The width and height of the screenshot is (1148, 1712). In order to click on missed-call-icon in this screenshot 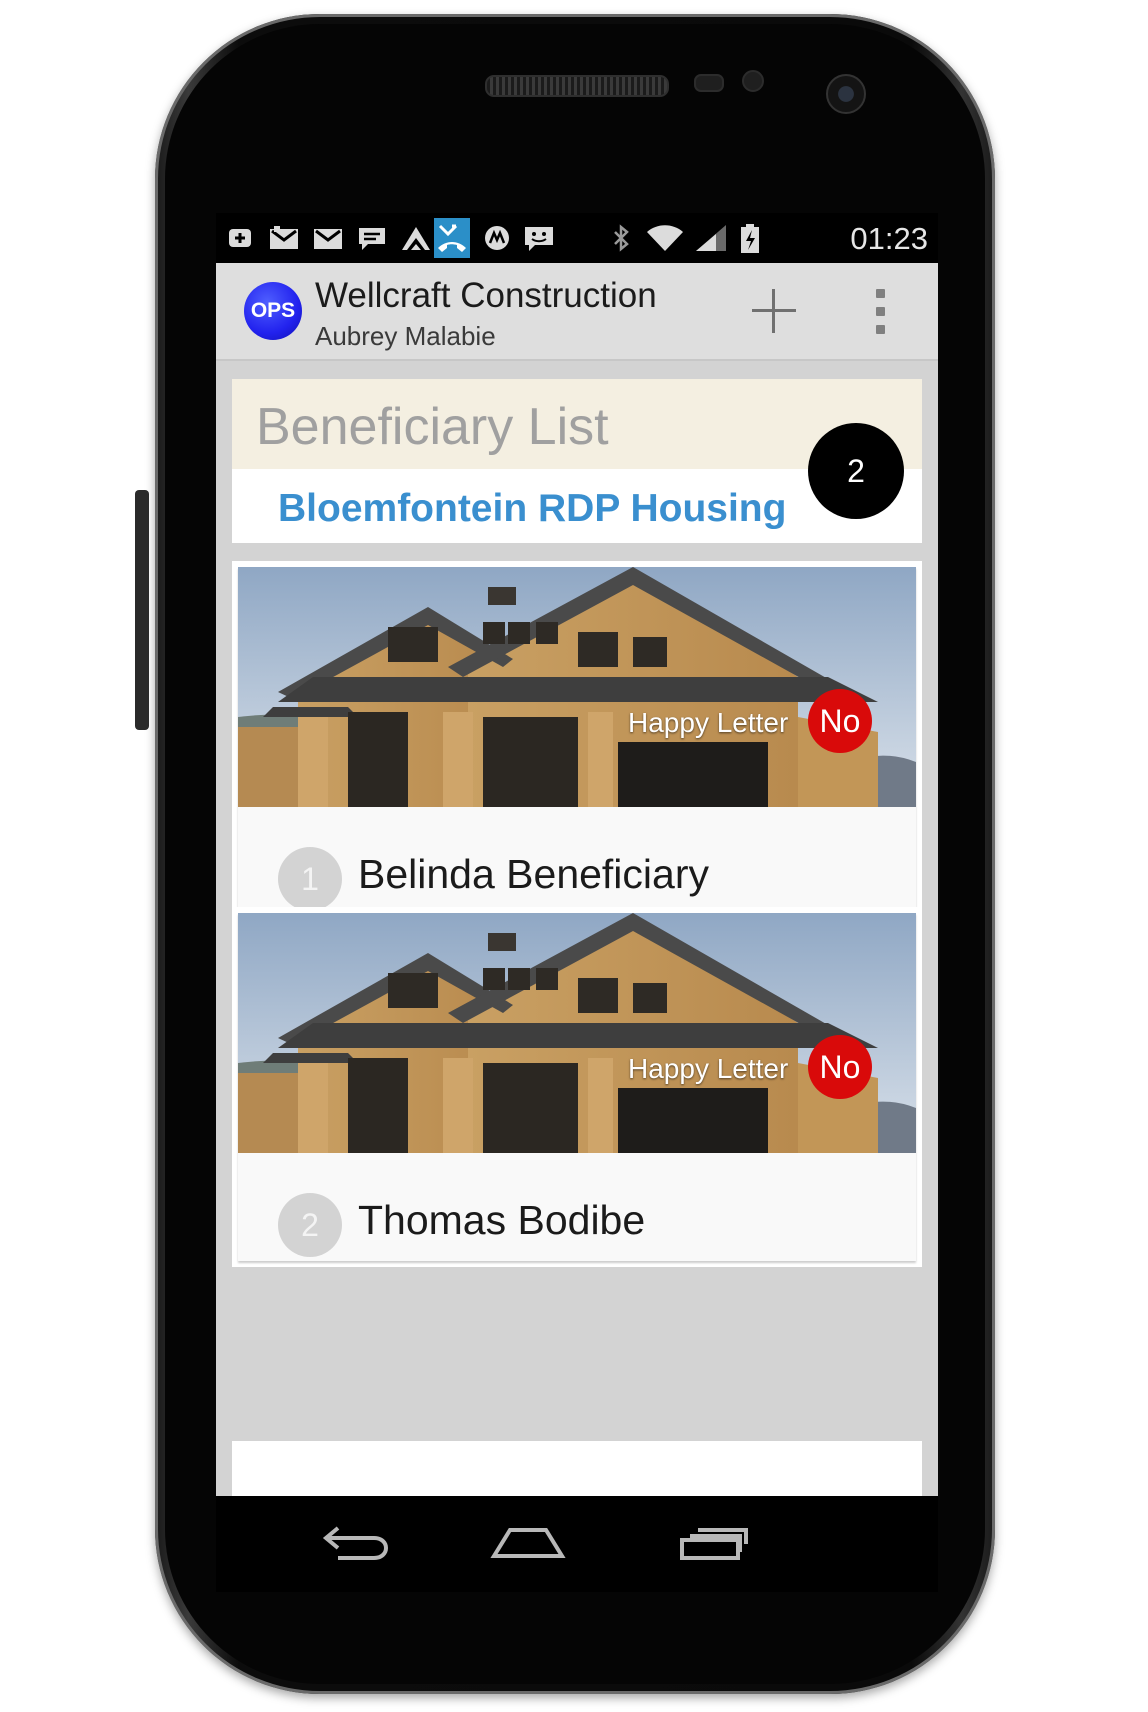, I will do `click(452, 238)`.